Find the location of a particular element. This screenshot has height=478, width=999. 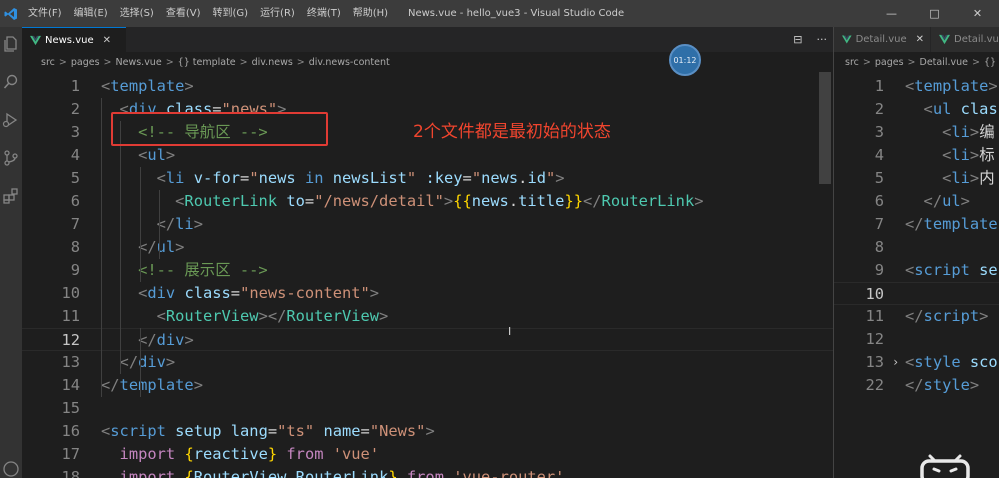

source-control-icon is located at coordinates (11, 158).